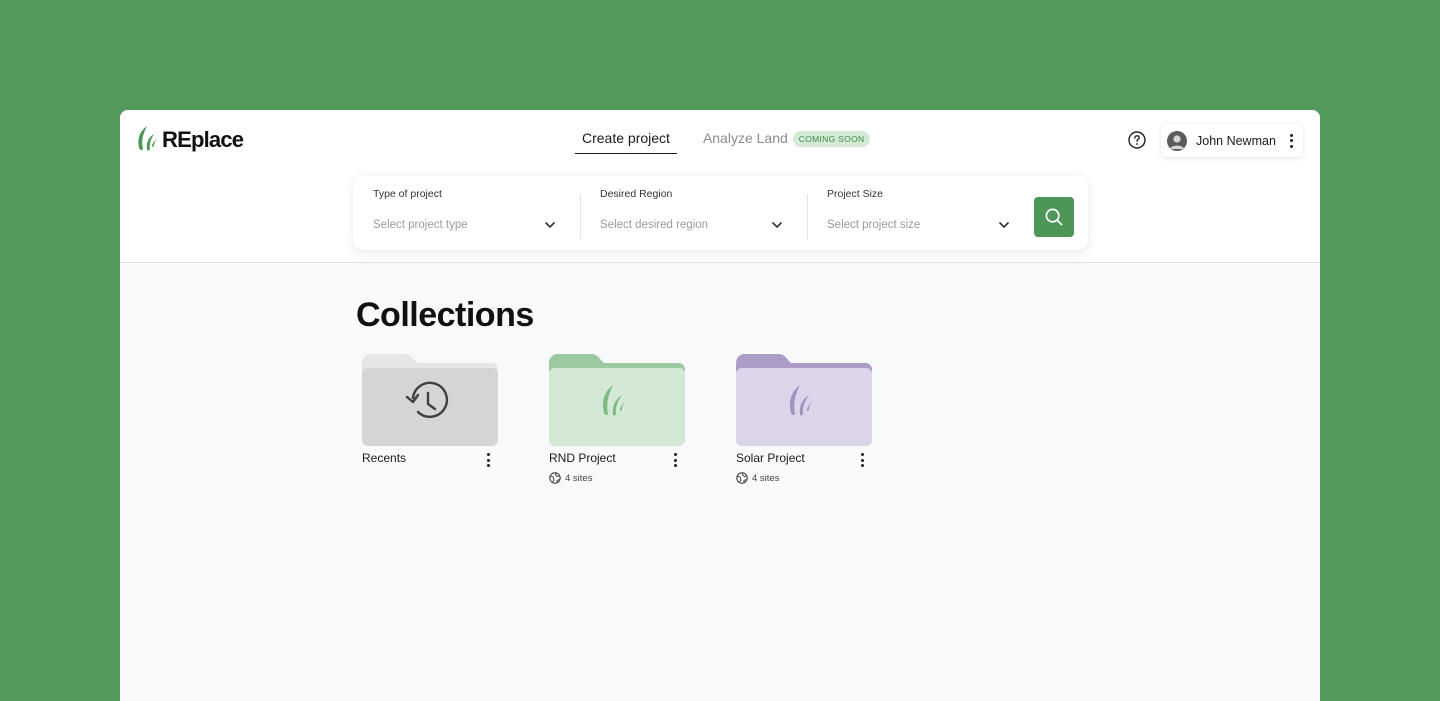 This screenshot has height=701, width=1440. What do you see at coordinates (745, 138) in the screenshot?
I see `tab-label: Analyze Land` at bounding box center [745, 138].